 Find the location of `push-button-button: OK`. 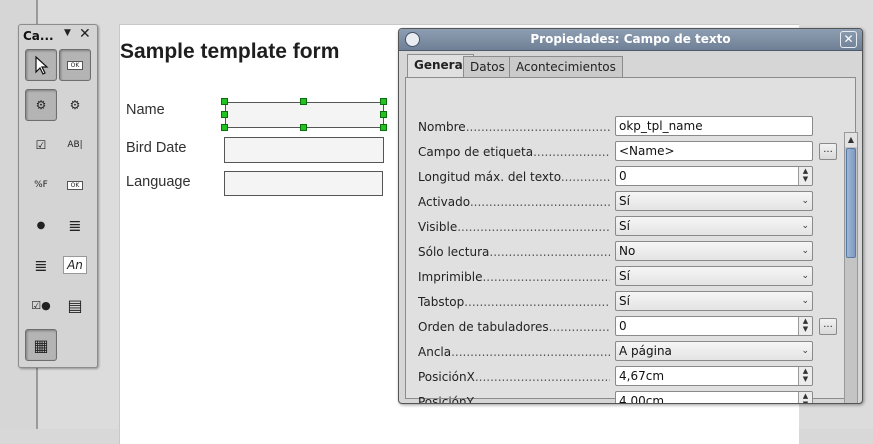

push-button-button: OK is located at coordinates (75, 185).